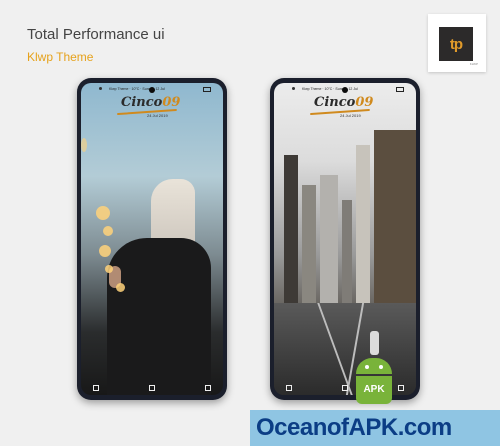  I want to click on app-logo: tp KLWP, so click(457, 43).